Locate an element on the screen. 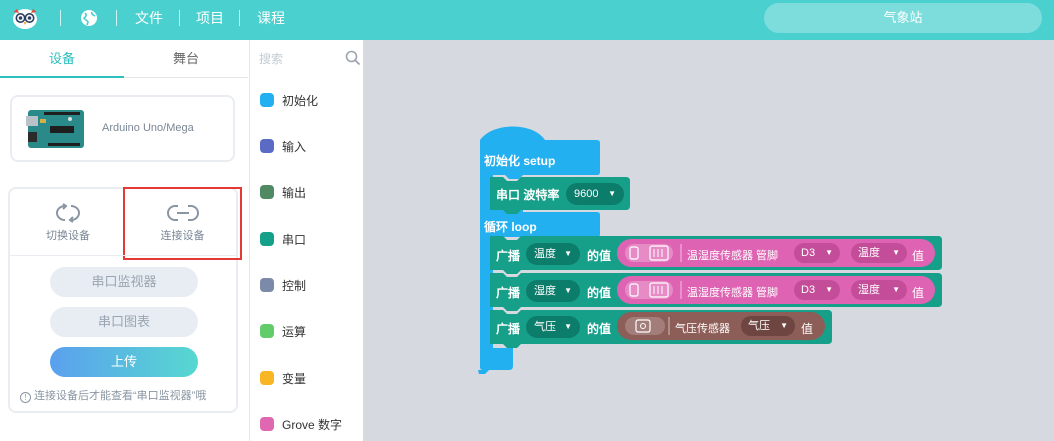 The image size is (1054, 441). category-label: 控制 is located at coordinates (294, 286).